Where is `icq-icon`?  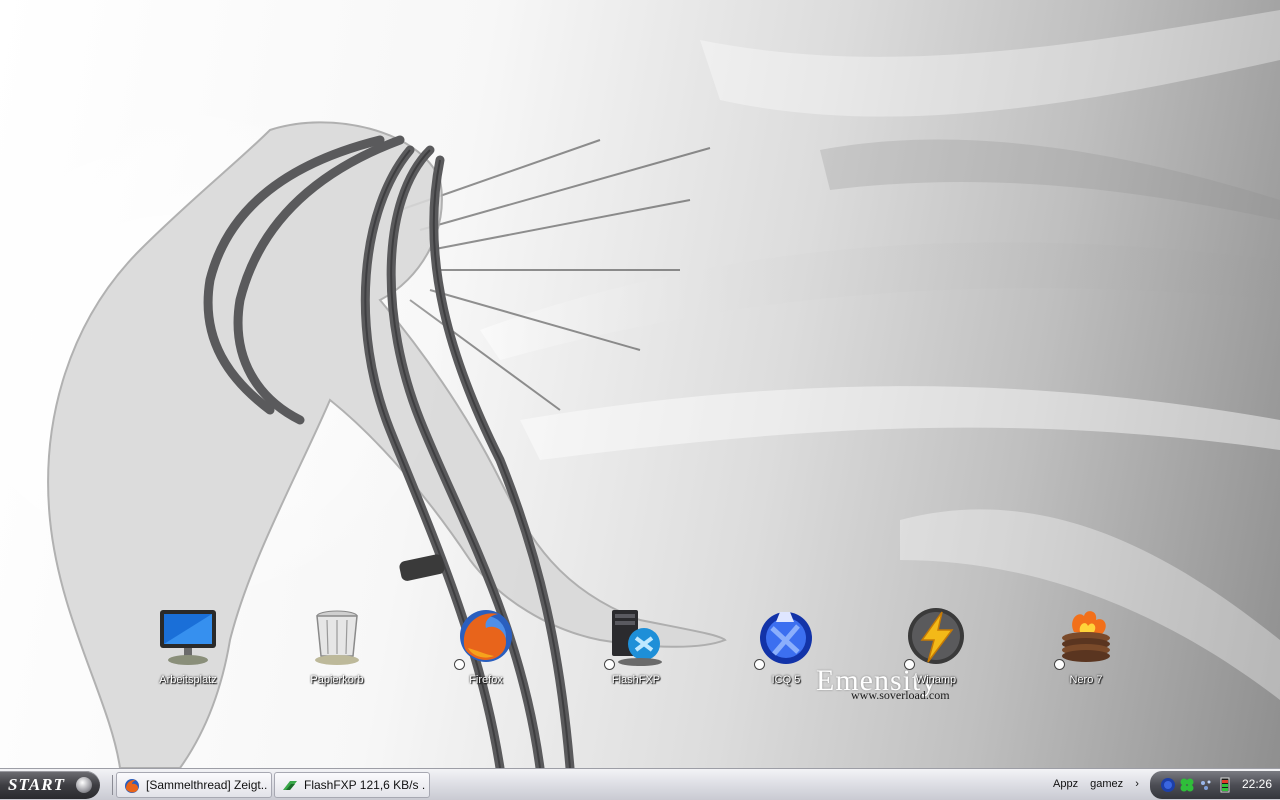
icq-icon is located at coordinates (786, 637).